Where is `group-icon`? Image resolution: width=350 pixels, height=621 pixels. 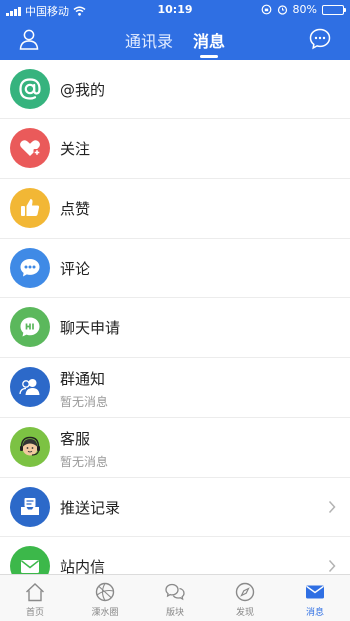
group-icon is located at coordinates (30, 387).